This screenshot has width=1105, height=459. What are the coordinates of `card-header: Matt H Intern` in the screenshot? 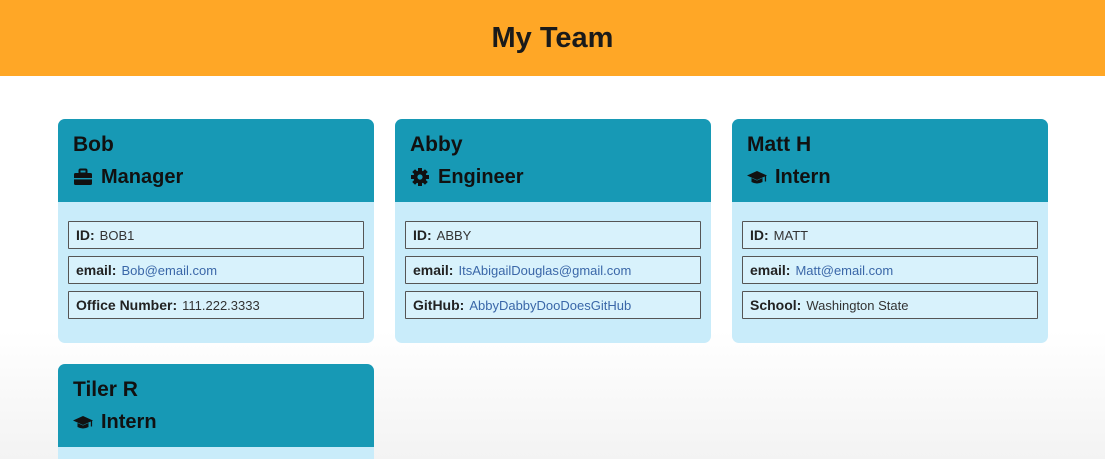 It's located at (890, 160).